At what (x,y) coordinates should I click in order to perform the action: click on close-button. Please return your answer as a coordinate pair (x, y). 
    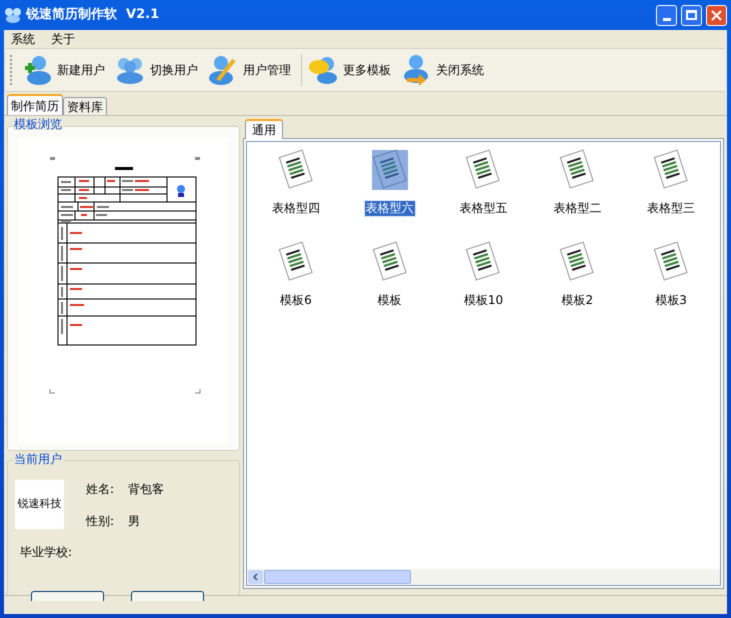
    Looking at the image, I should click on (716, 15).